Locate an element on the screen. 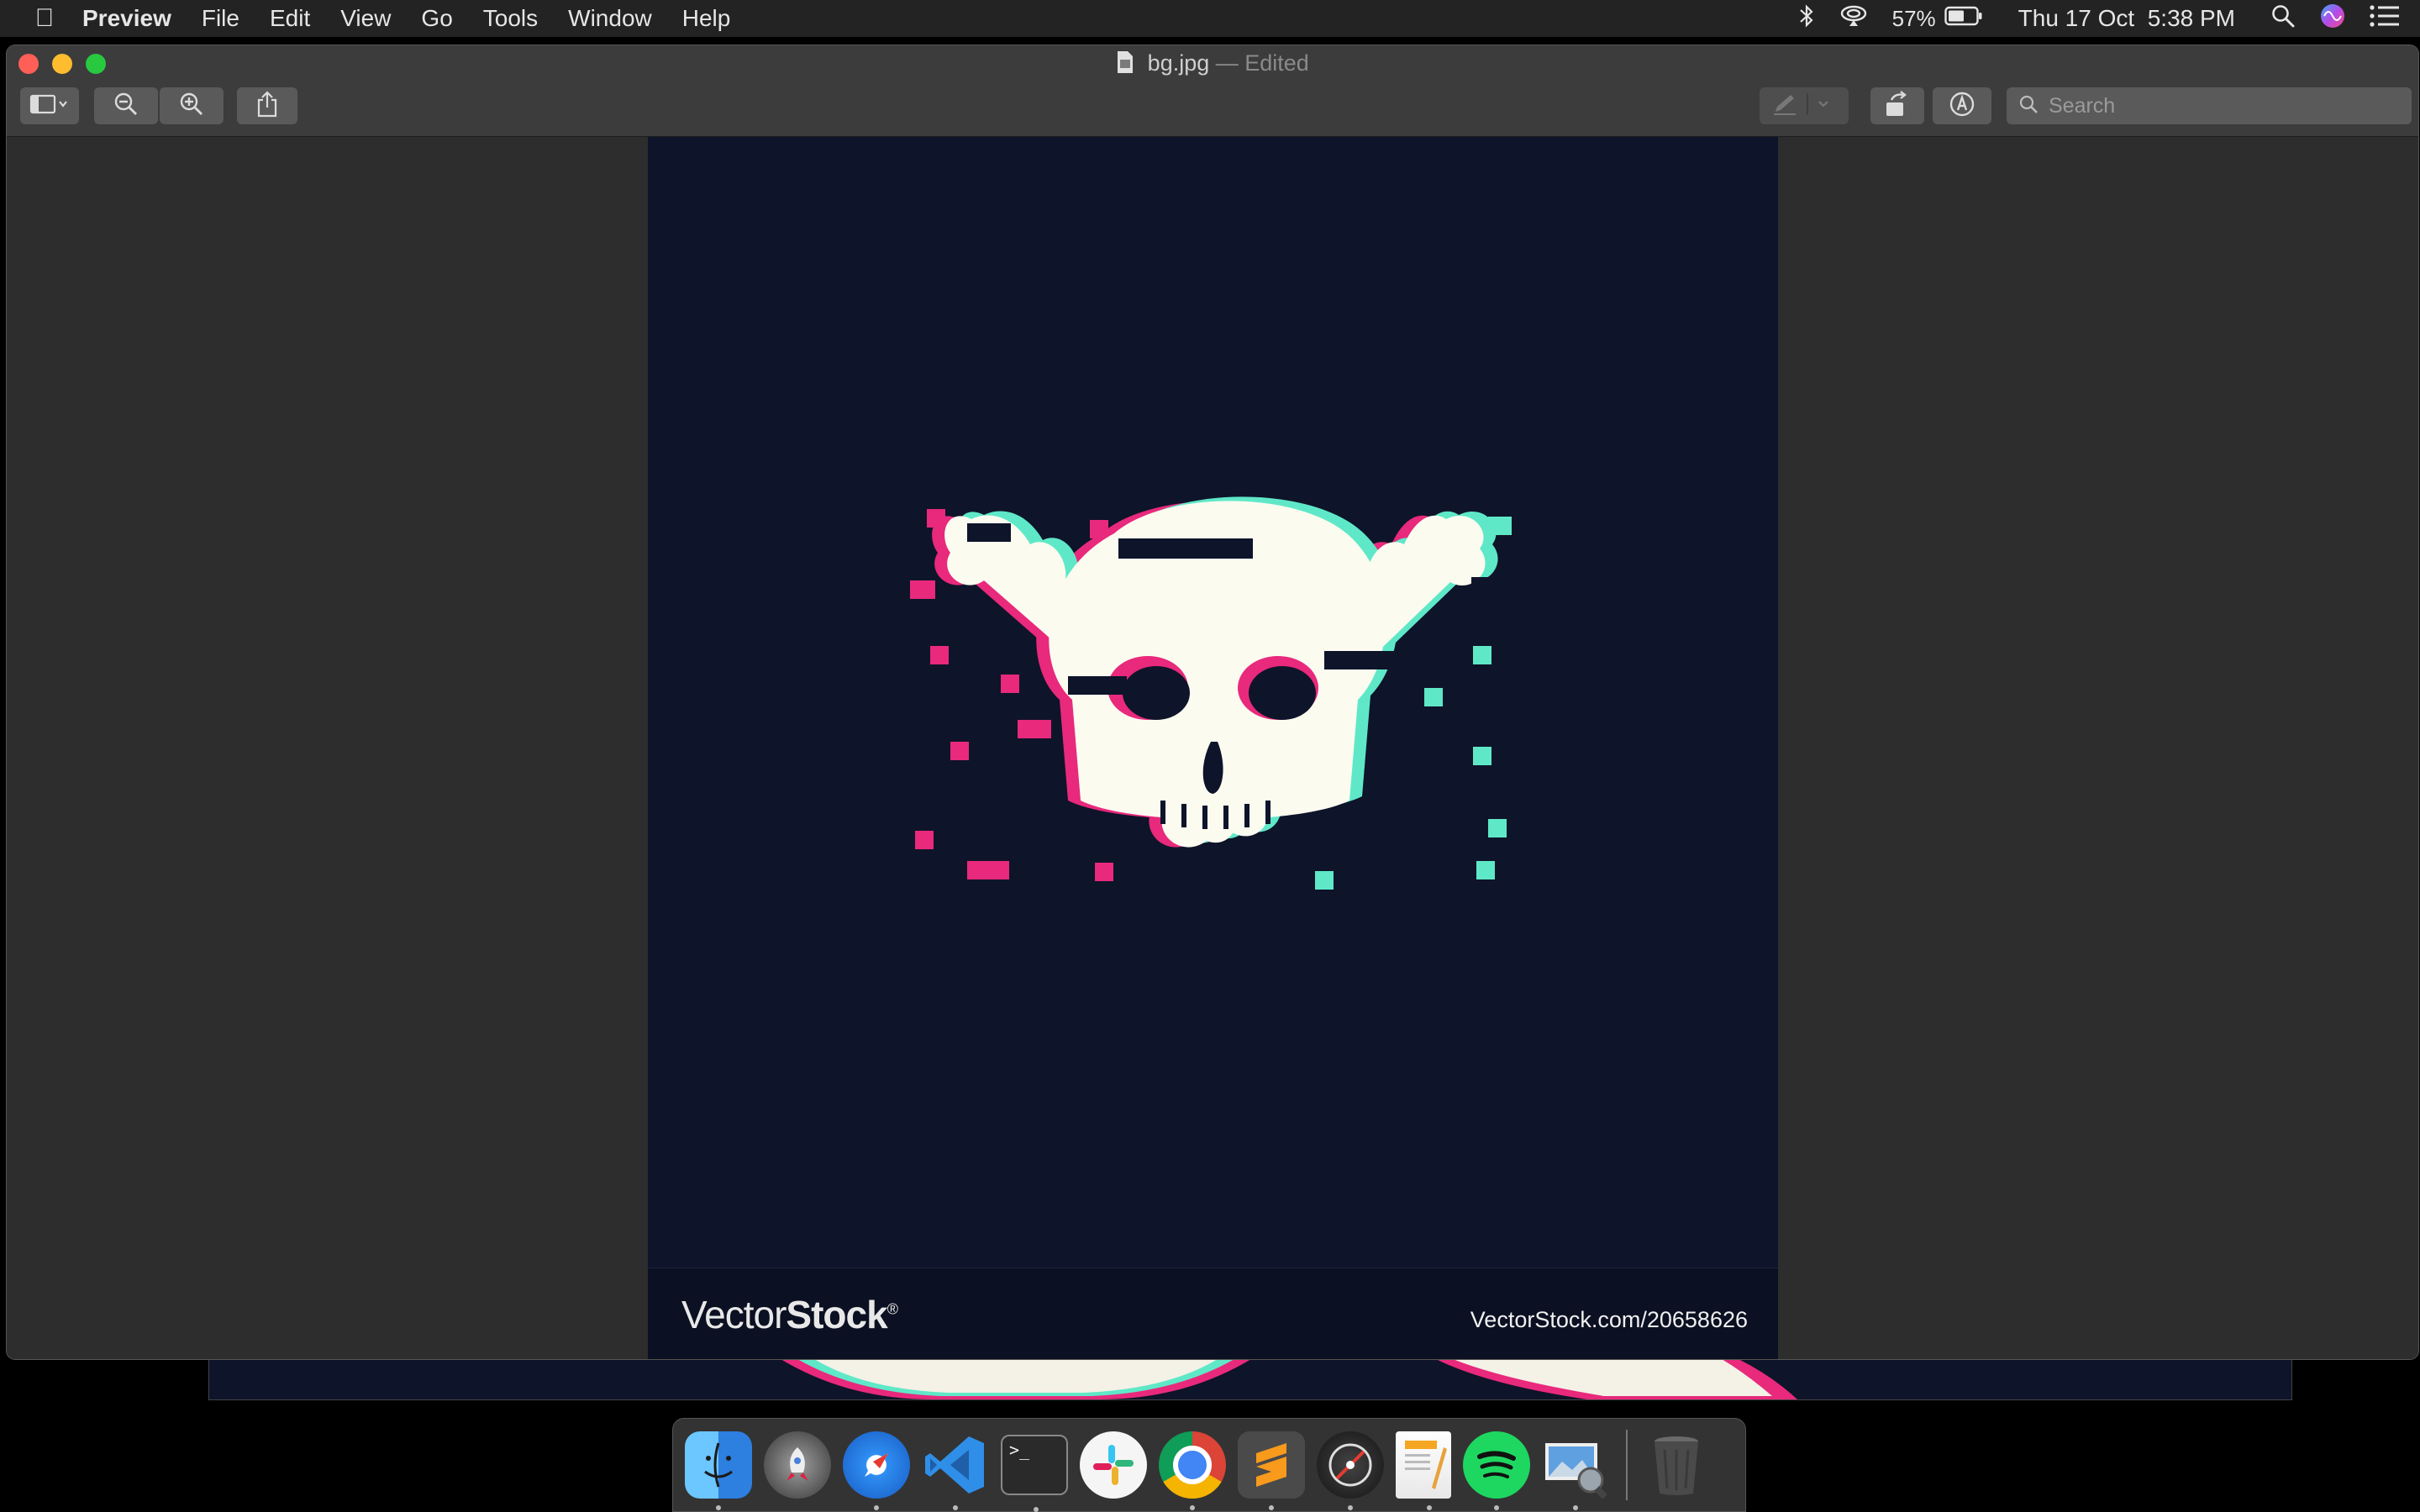 The height and width of the screenshot is (1512, 2420). search-icon is located at coordinates (2029, 106).